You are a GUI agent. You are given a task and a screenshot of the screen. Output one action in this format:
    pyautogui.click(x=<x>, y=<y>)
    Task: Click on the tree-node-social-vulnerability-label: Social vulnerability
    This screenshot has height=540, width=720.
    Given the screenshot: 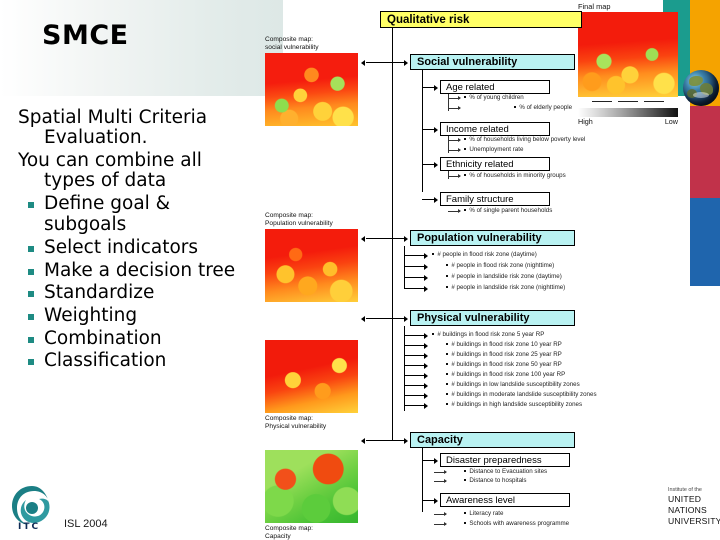 What is the action you would take?
    pyautogui.click(x=467, y=62)
    